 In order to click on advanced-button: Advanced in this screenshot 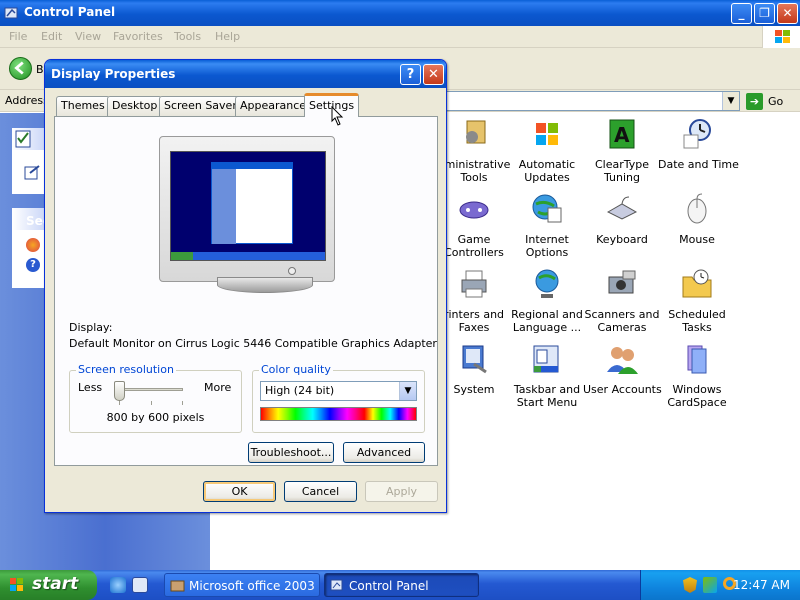, I will do `click(384, 452)`.